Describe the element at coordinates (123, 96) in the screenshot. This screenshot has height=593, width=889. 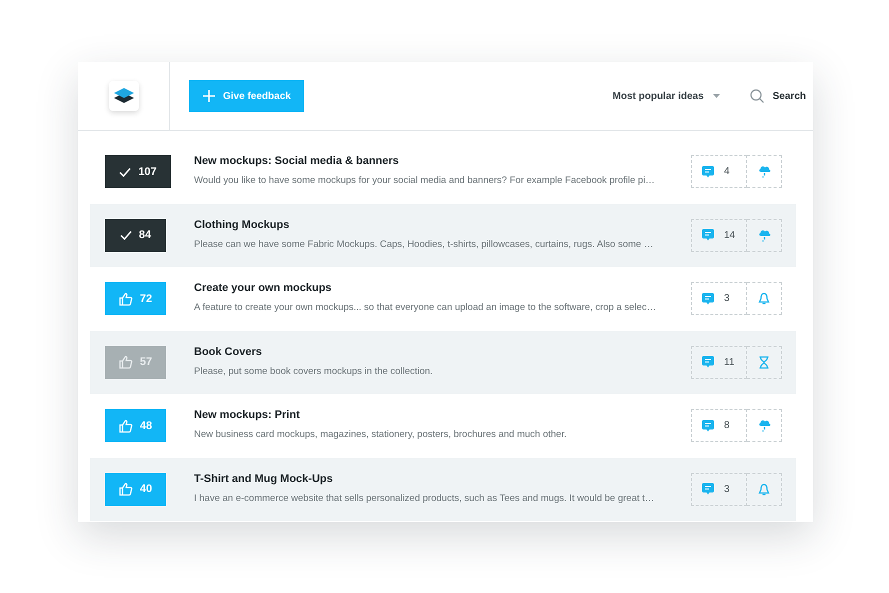
I see `layers-icon` at that location.